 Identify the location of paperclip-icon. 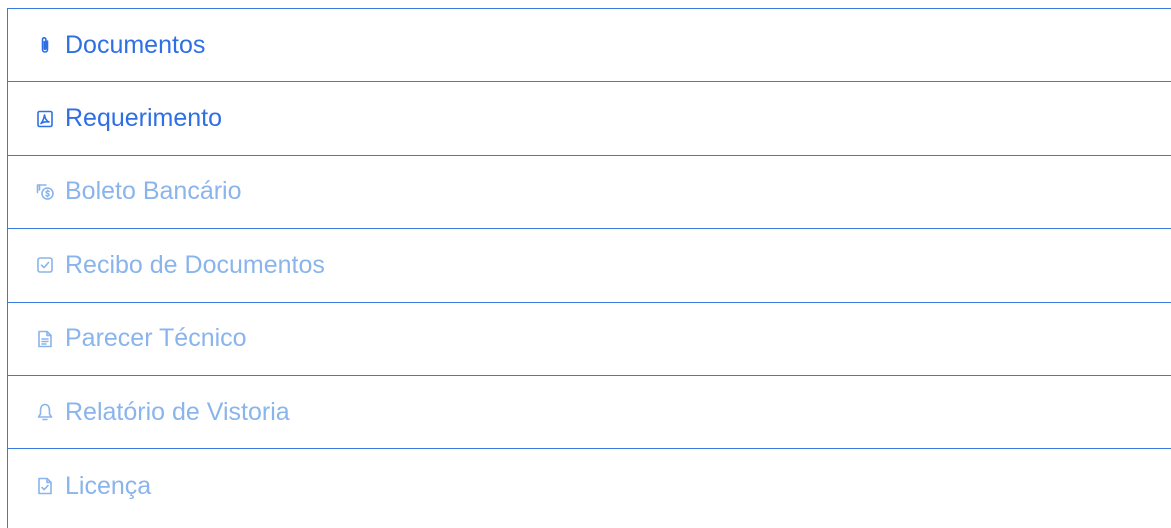
(45, 45).